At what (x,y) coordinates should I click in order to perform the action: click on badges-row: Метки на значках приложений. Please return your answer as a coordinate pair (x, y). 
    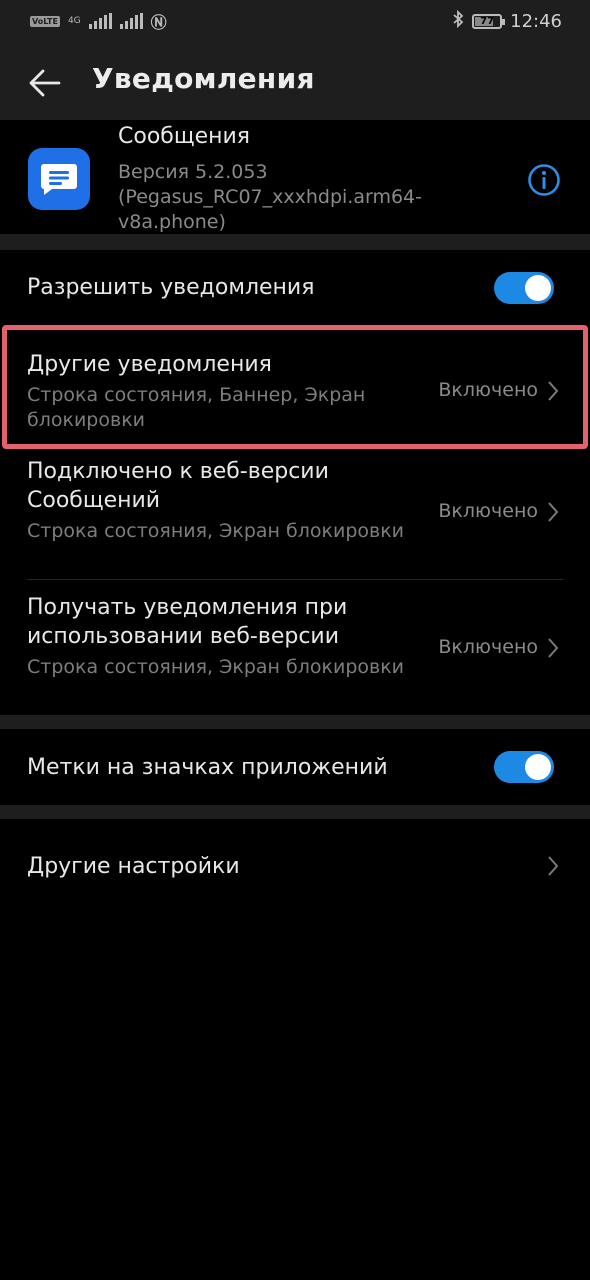
    Looking at the image, I should click on (295, 767).